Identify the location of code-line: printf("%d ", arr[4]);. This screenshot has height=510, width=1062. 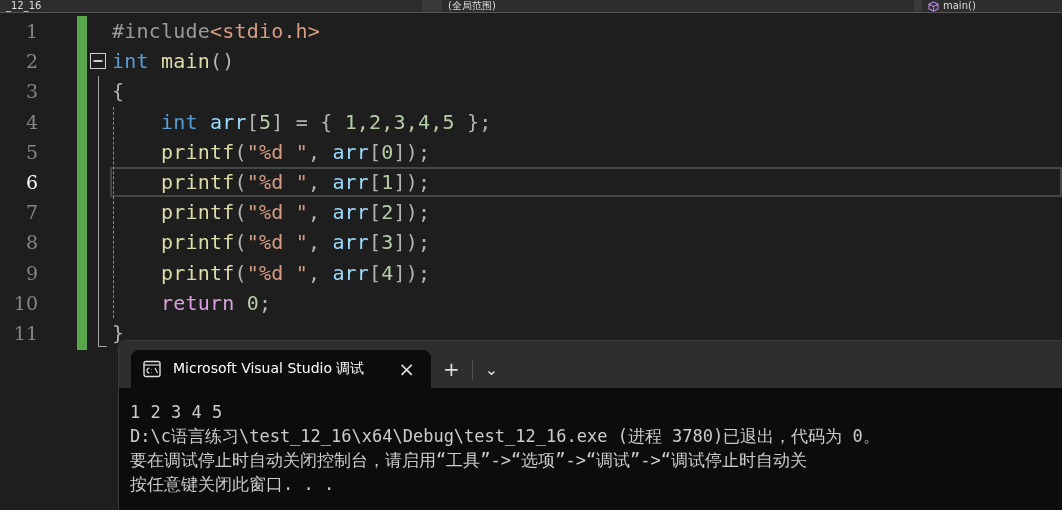
(295, 273).